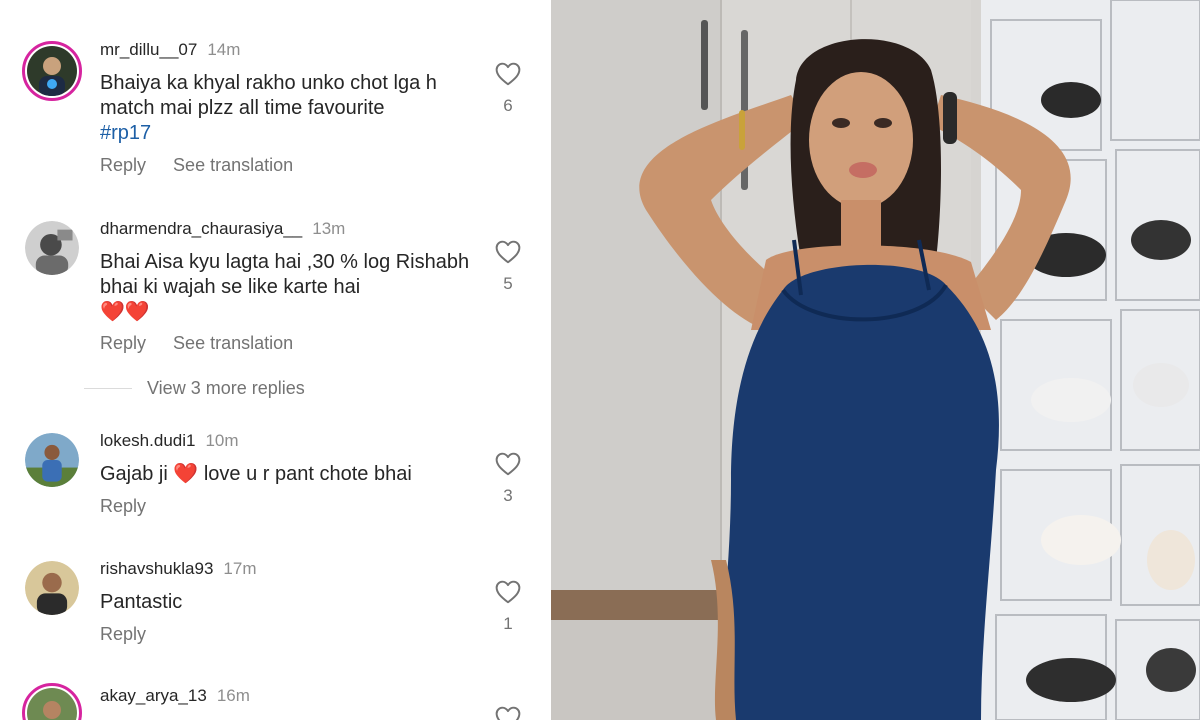  What do you see at coordinates (201, 228) in the screenshot?
I see `username: dharmendra_chaurasiya__` at bounding box center [201, 228].